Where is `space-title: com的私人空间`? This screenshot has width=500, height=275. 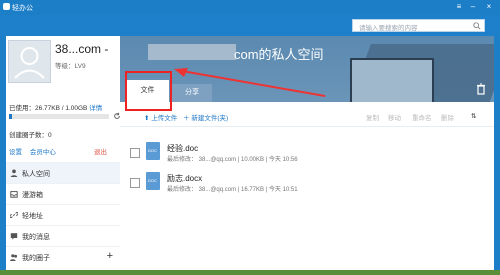
space-title: com的私人空间 is located at coordinates (279, 54).